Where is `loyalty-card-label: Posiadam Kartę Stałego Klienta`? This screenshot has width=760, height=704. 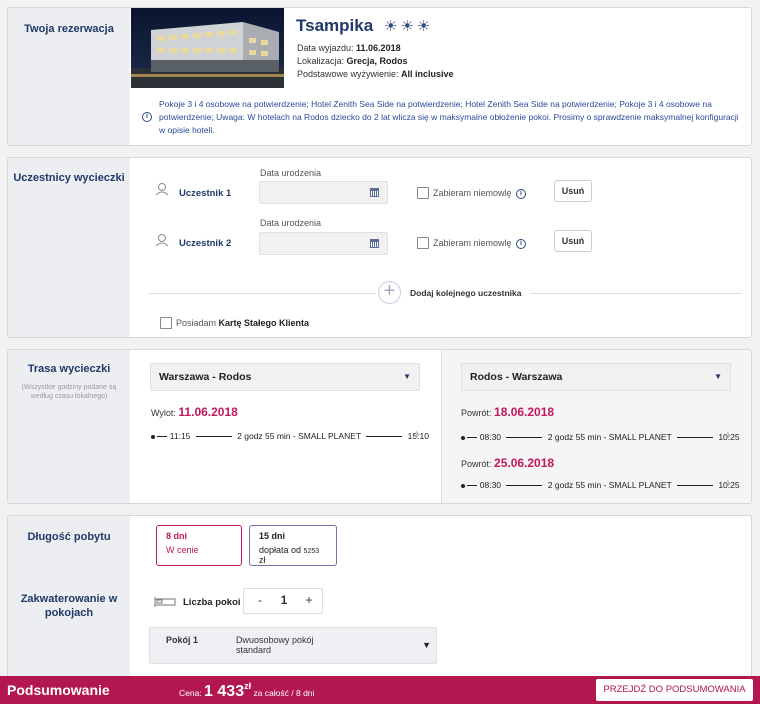 loyalty-card-label: Posiadam Kartę Stałego Klienta is located at coordinates (242, 323).